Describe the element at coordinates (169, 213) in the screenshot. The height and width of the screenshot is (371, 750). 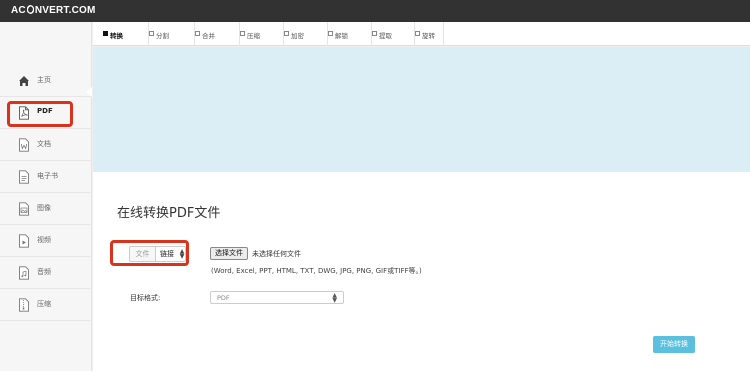
I see `page-title: 在线转换PDF文件` at that location.